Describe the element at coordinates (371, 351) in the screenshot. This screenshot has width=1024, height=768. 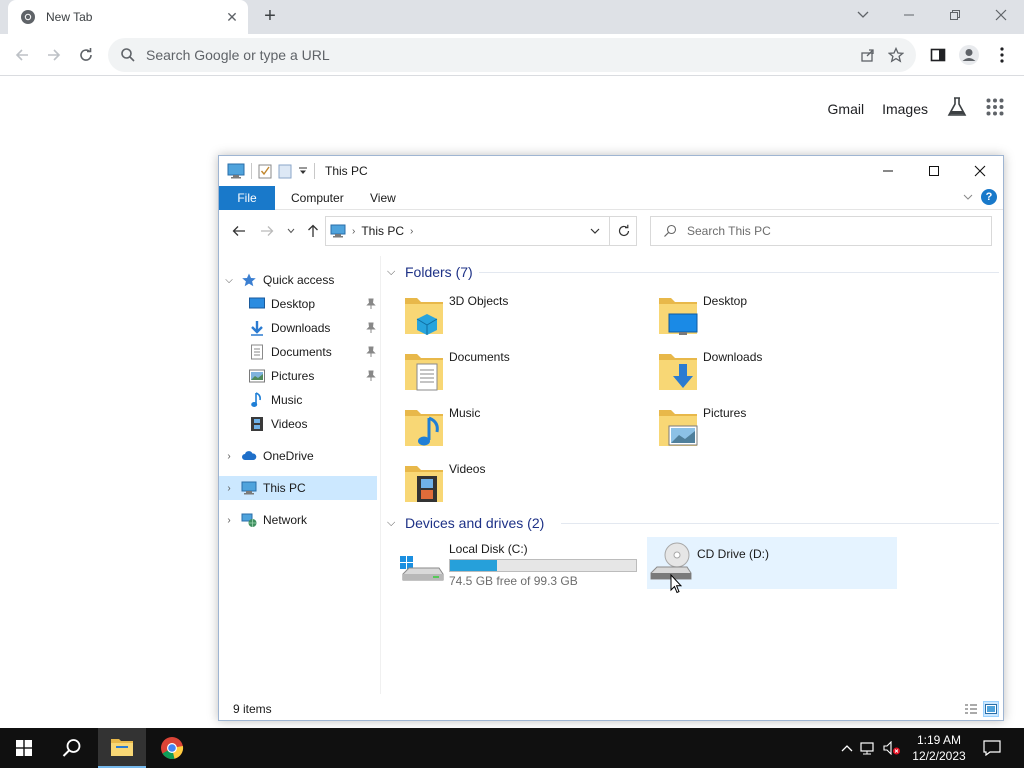
I see `pin-icon` at that location.